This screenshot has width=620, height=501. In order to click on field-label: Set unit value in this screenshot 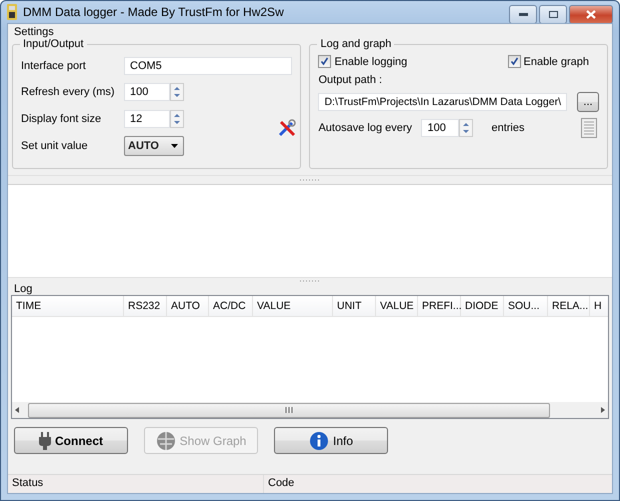, I will do `click(55, 146)`.